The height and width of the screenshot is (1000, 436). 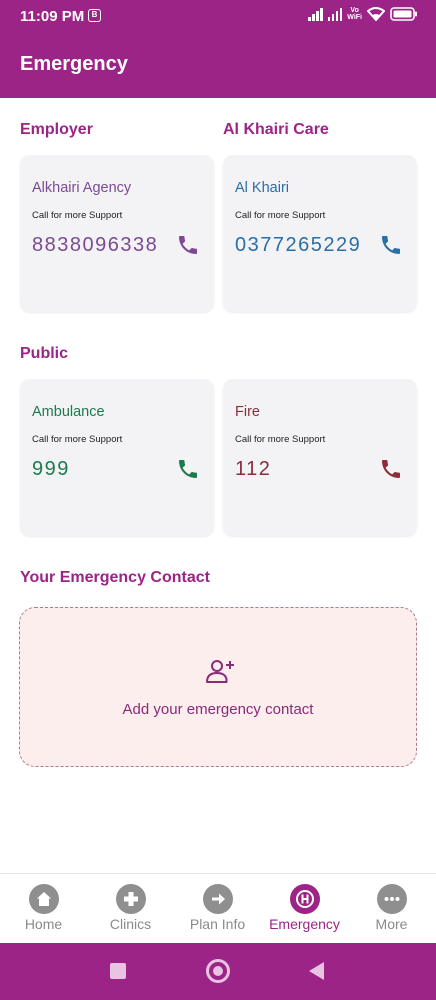 I want to click on nav-label: More, so click(x=391, y=924).